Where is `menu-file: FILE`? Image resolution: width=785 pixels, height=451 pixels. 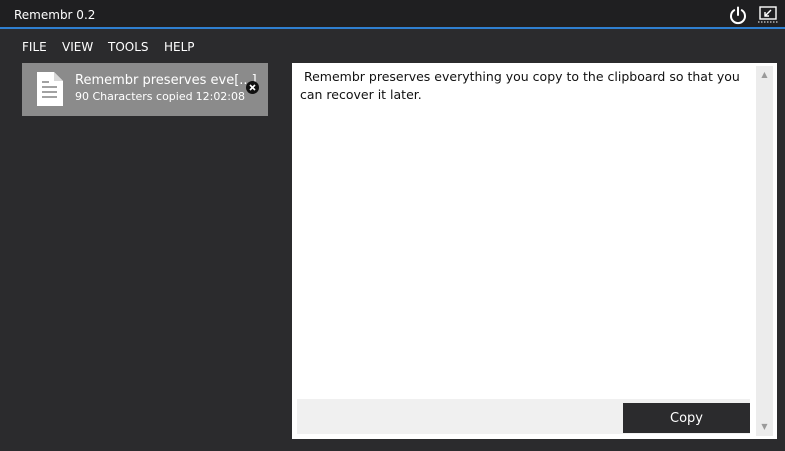
menu-file: FILE is located at coordinates (34, 47).